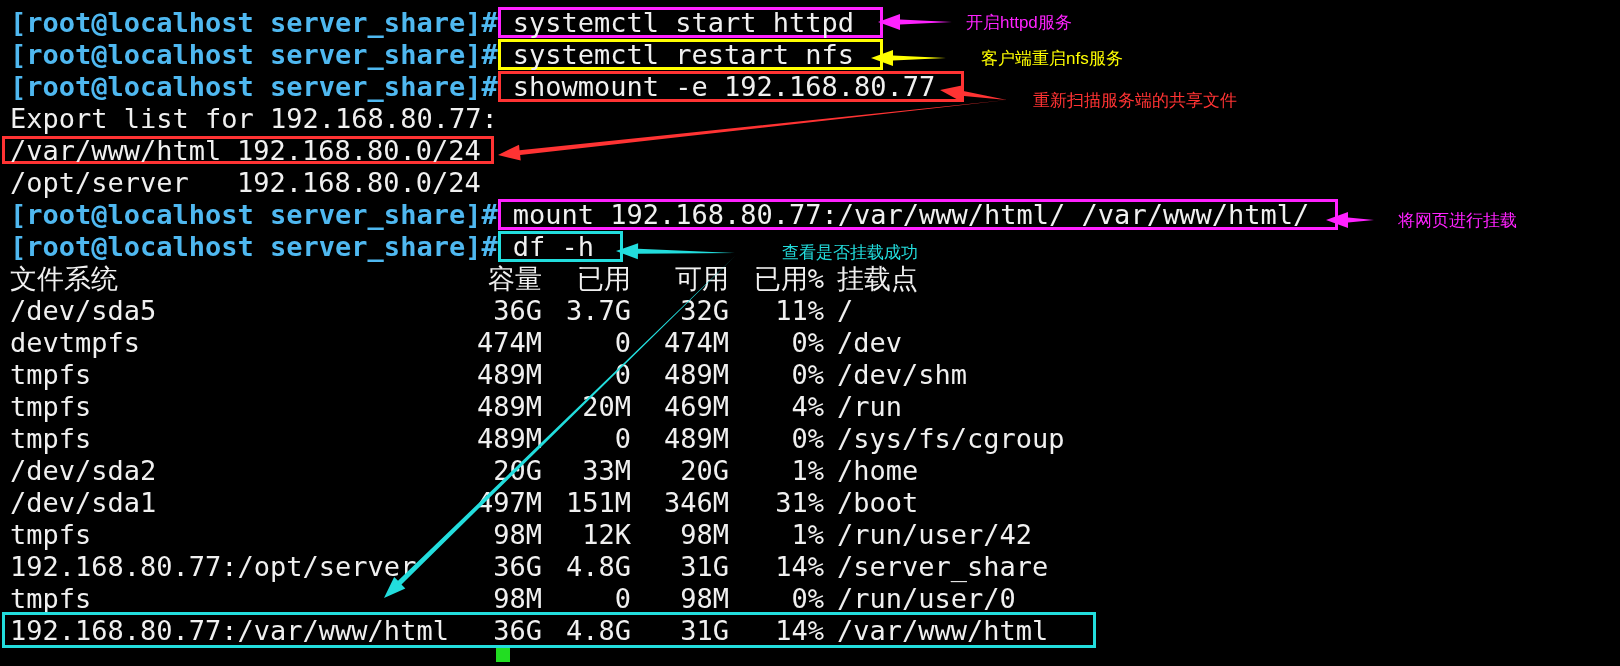 The width and height of the screenshot is (1620, 666). Describe the element at coordinates (1457, 221) in the screenshot. I see `annotation-label: 将网页进行挂载` at that location.